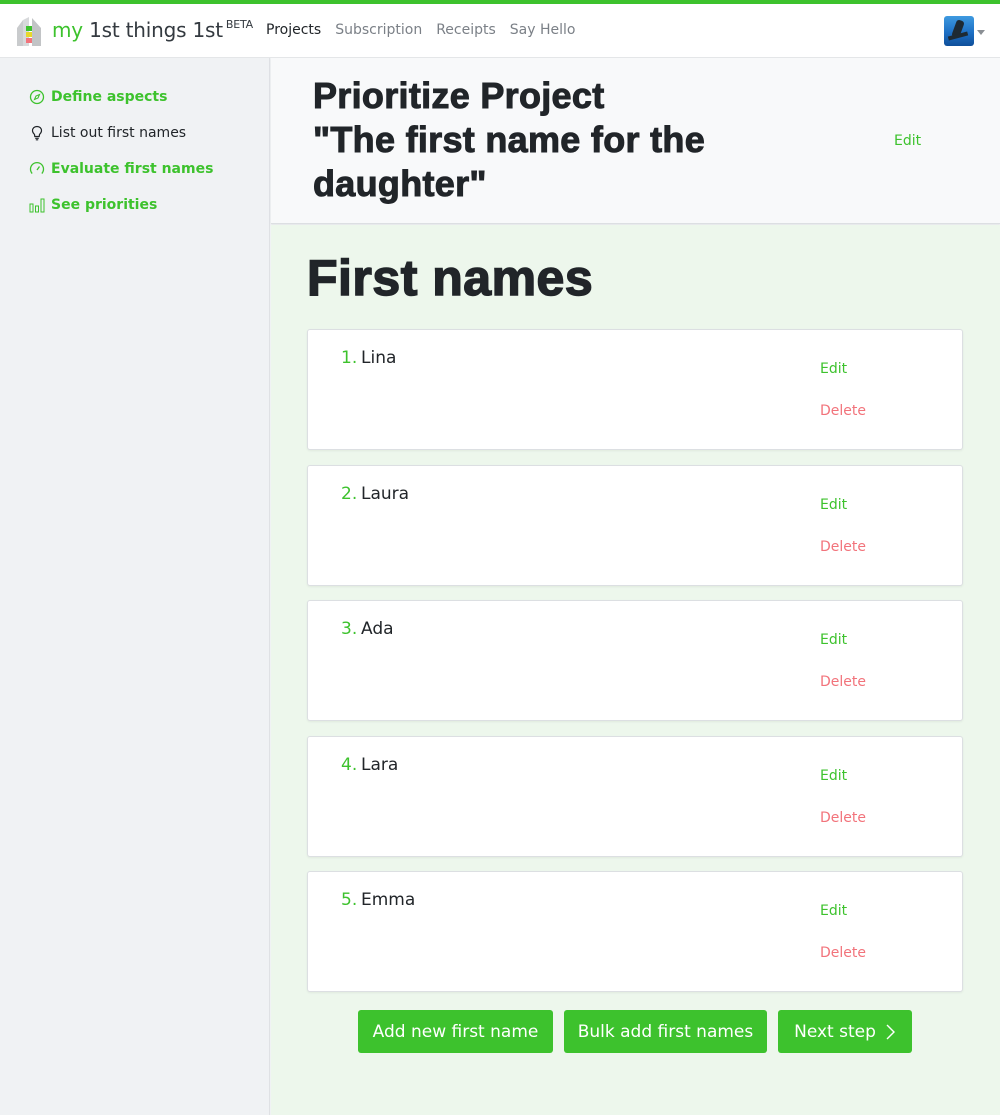  I want to click on list-item: 5. Emma Edit Delete, so click(635, 931).